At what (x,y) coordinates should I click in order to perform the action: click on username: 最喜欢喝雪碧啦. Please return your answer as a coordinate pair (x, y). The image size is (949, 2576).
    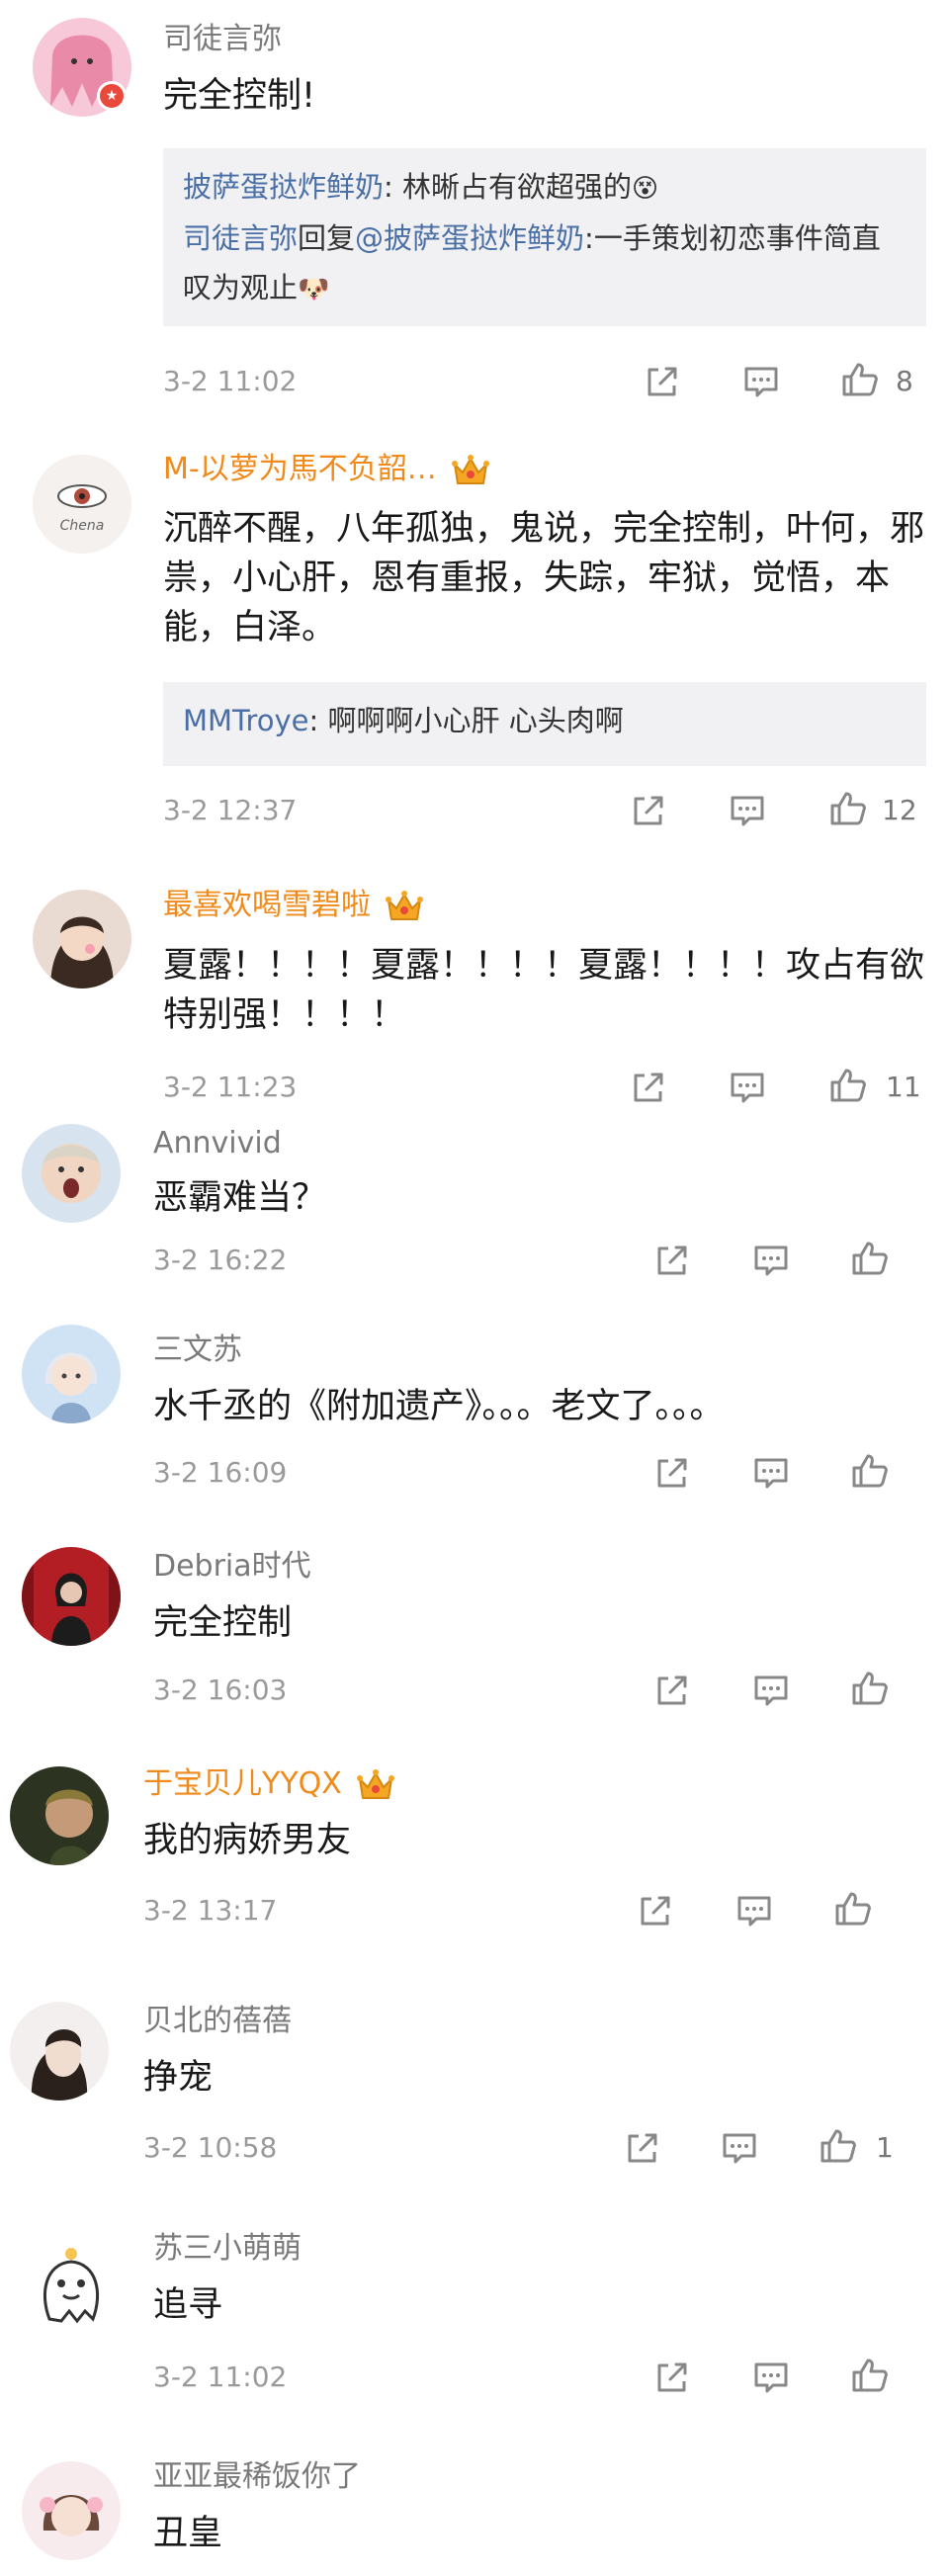
    Looking at the image, I should click on (293, 905).